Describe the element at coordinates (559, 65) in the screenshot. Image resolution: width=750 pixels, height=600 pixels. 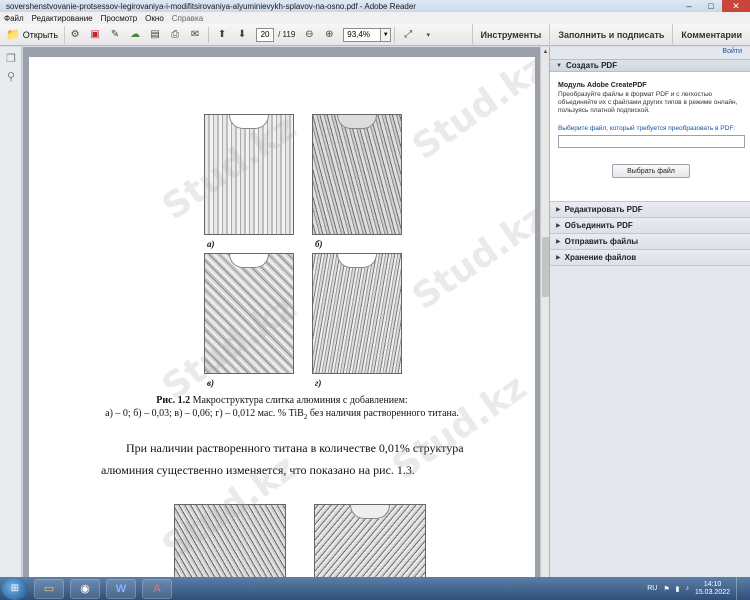
I see `expanded-triangle-icon: ▼` at that location.